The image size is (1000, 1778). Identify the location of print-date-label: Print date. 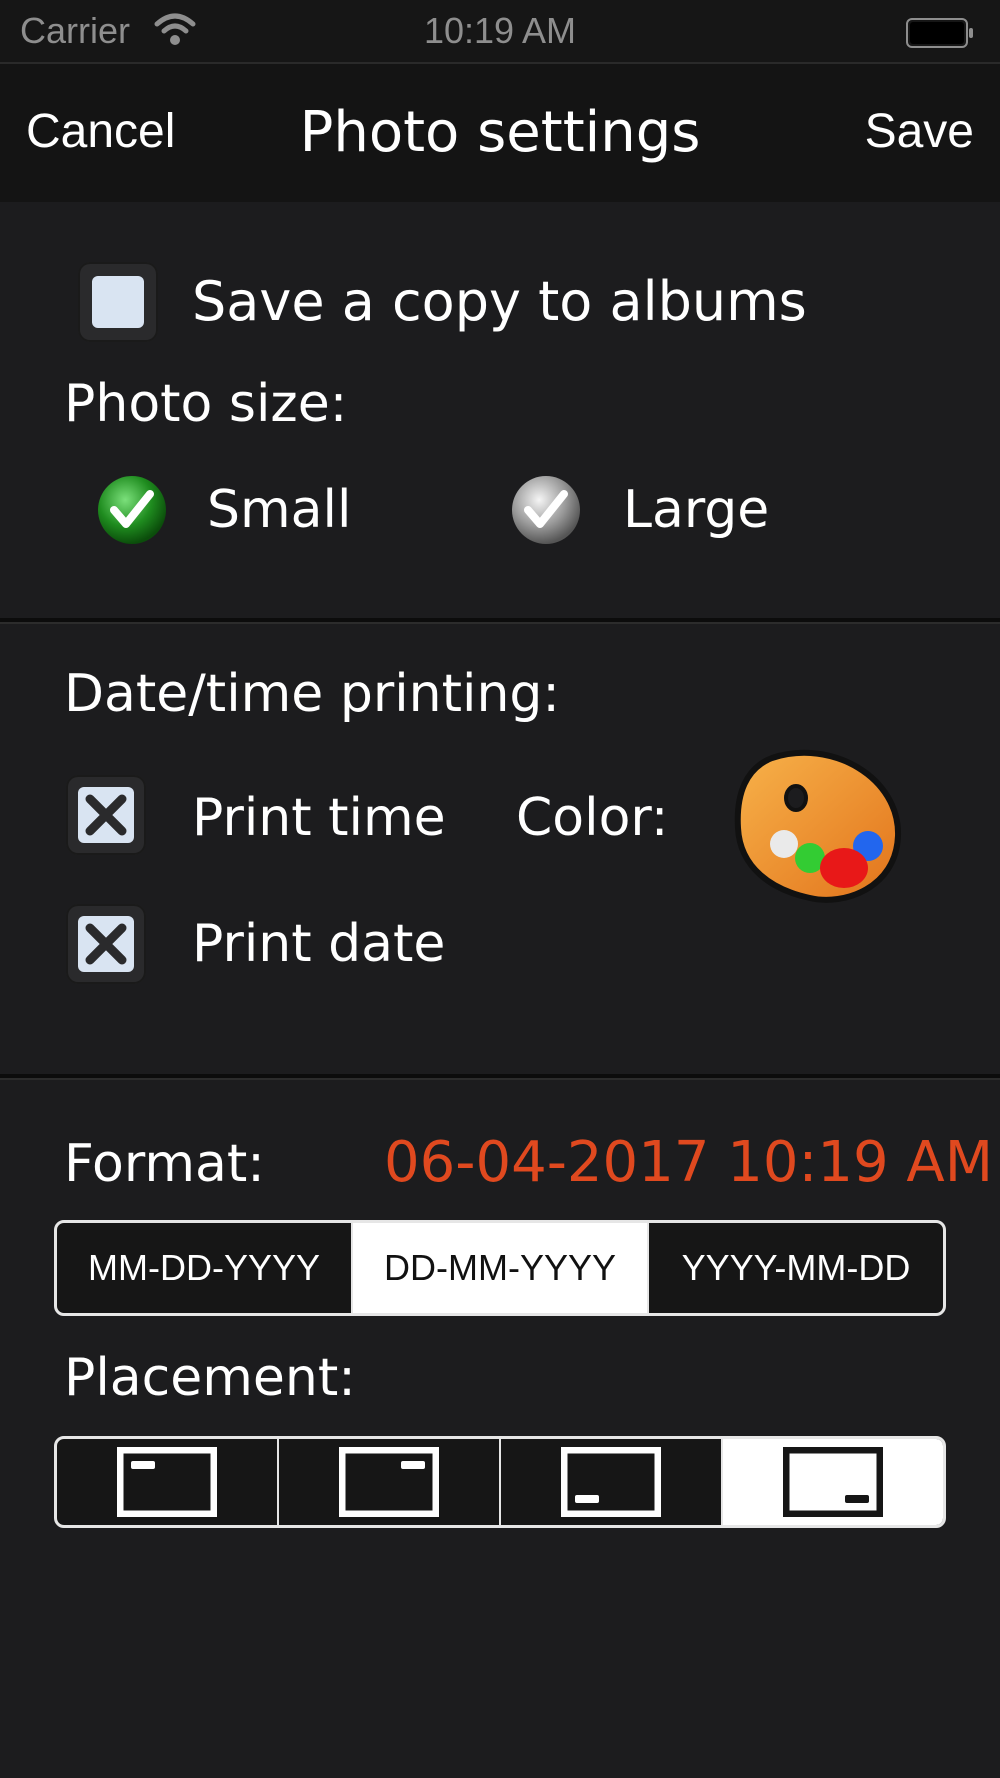
(319, 944).